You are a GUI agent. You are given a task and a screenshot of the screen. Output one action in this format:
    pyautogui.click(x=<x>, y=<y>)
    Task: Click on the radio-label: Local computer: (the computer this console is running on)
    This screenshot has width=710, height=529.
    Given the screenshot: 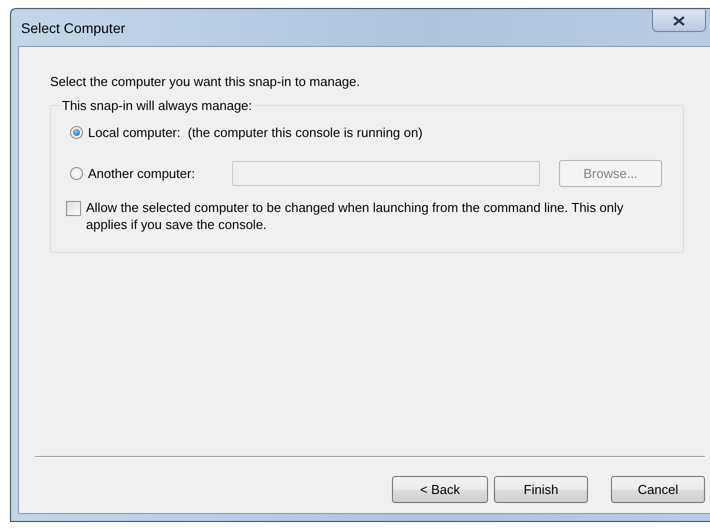 What is the action you would take?
    pyautogui.click(x=255, y=132)
    